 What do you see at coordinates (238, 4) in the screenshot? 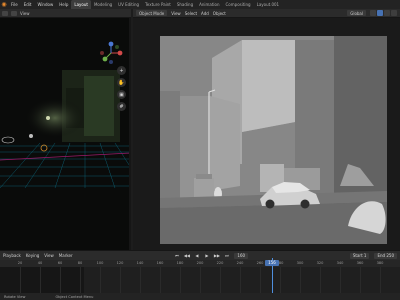
I see `workspace-tab-compositing: Compositing` at bounding box center [238, 4].